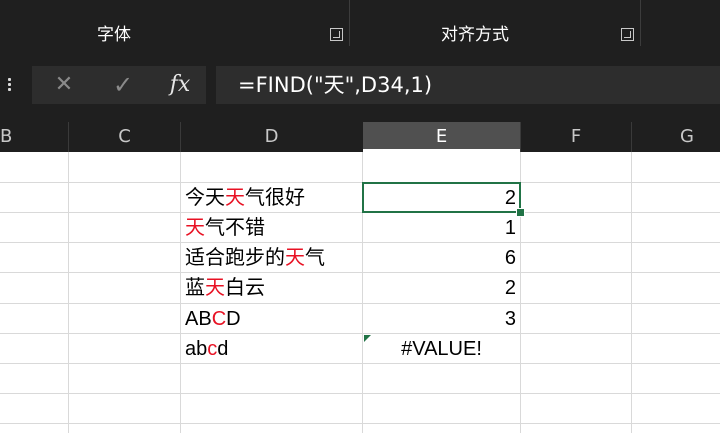 This screenshot has width=720, height=433. I want to click on text-run: 白云, so click(245, 288).